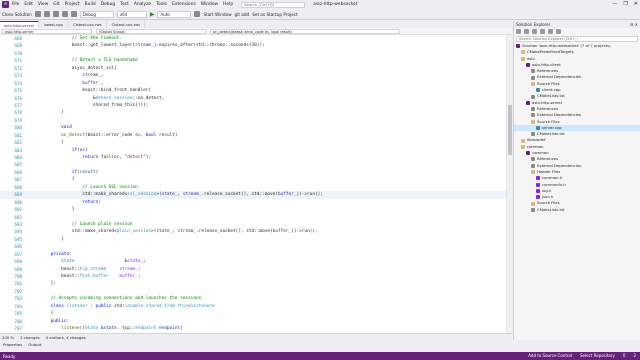 This screenshot has width=640, height=360. What do you see at coordinates (12, 344) in the screenshot?
I see `tab-properties: Properties` at bounding box center [12, 344].